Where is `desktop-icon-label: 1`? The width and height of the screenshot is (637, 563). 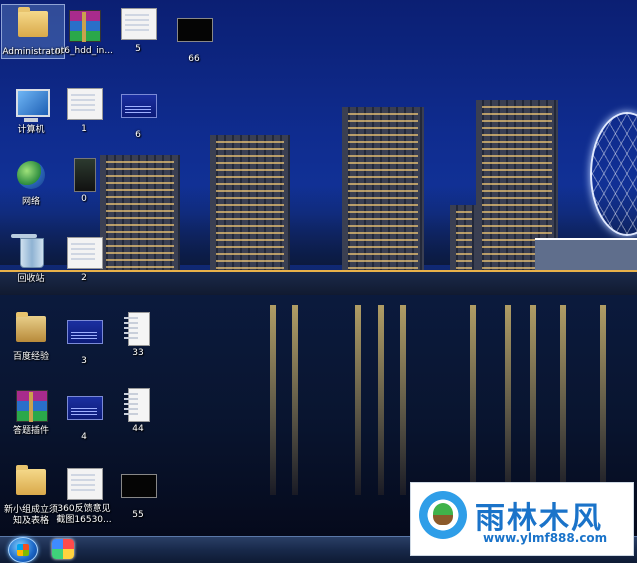
desktop-icon-label: 1 is located at coordinates (84, 129).